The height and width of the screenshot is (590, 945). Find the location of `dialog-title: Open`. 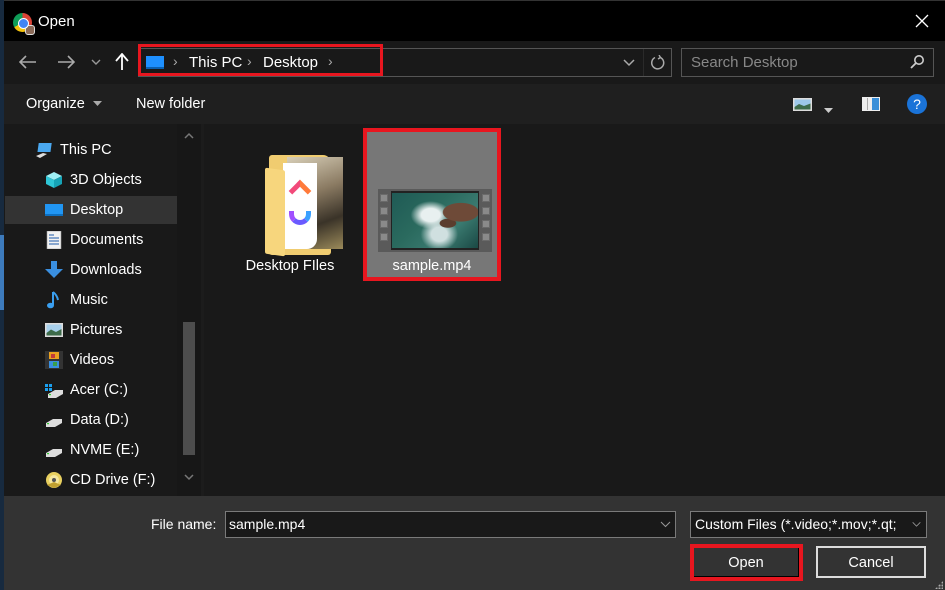

dialog-title: Open is located at coordinates (56, 21).